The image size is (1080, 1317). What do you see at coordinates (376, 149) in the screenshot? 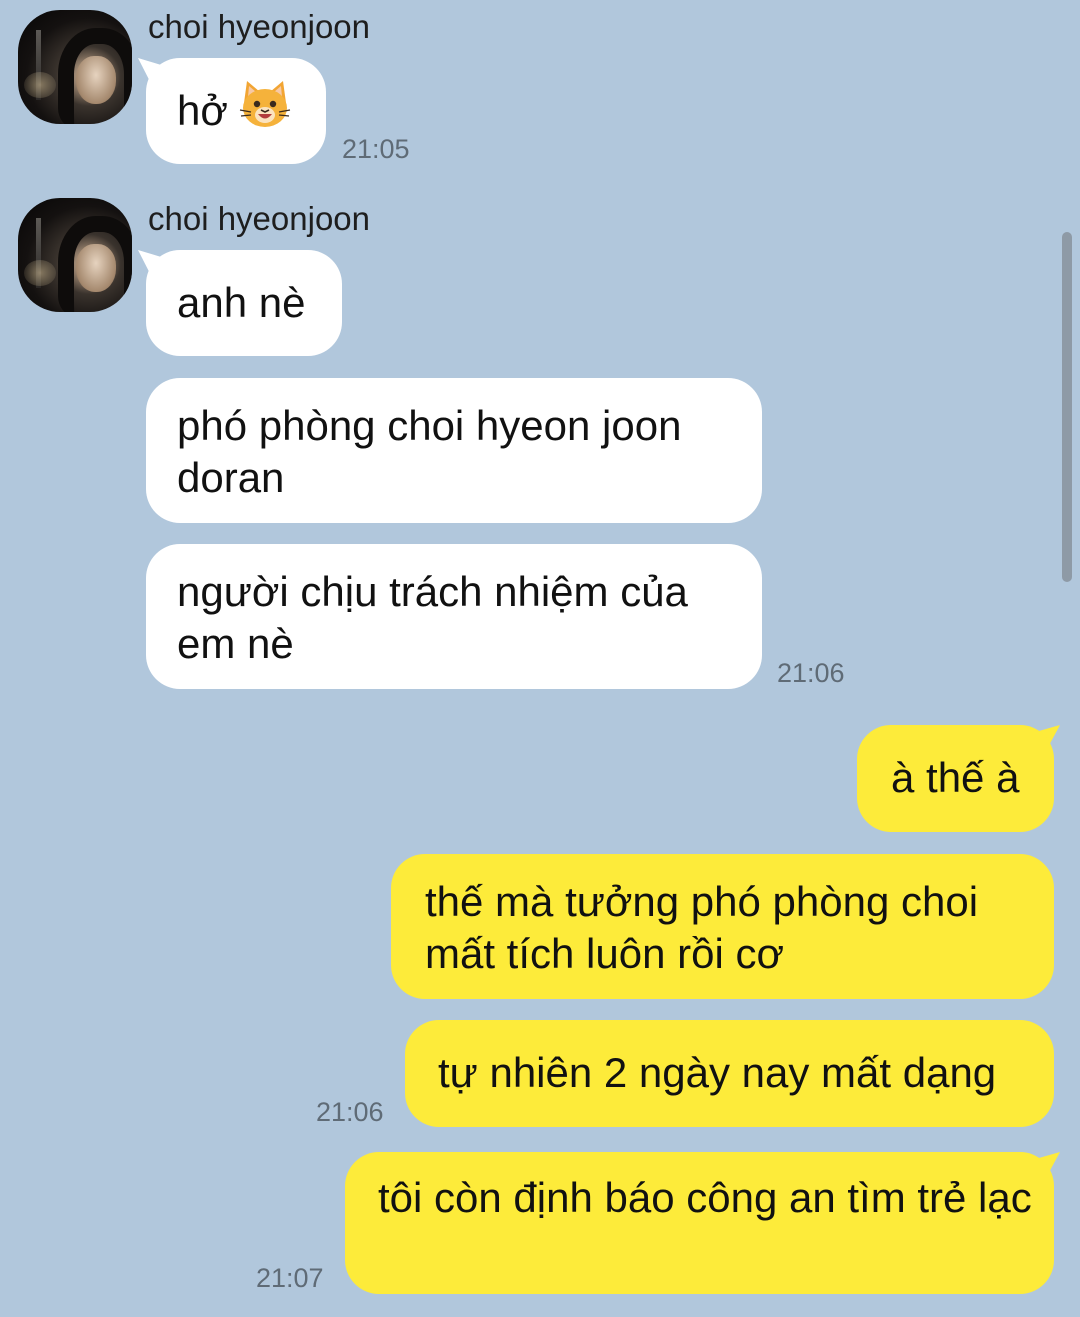
I see `message-timestamp: 21:05` at bounding box center [376, 149].